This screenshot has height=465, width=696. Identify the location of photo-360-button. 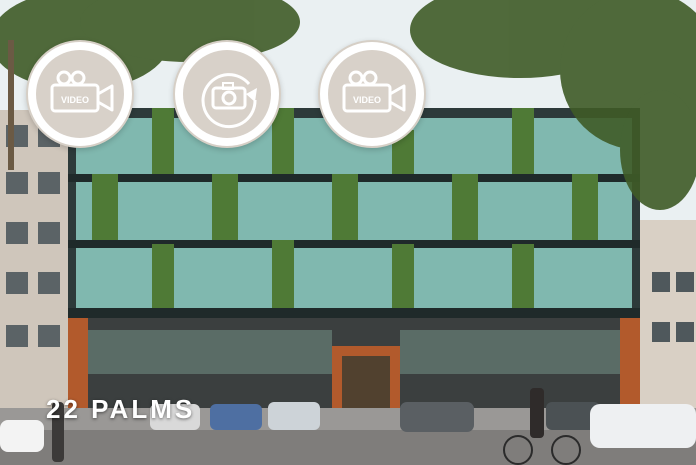
(227, 94).